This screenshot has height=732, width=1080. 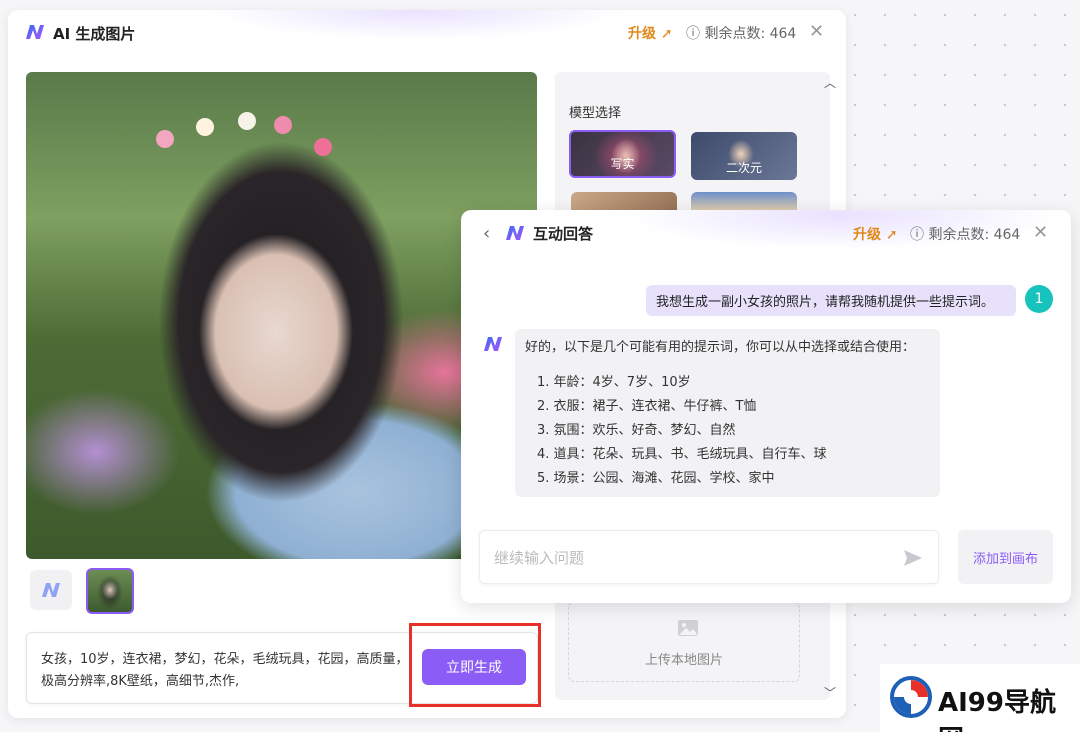 What do you see at coordinates (563, 234) in the screenshot?
I see `chat-title: 互动回答` at bounding box center [563, 234].